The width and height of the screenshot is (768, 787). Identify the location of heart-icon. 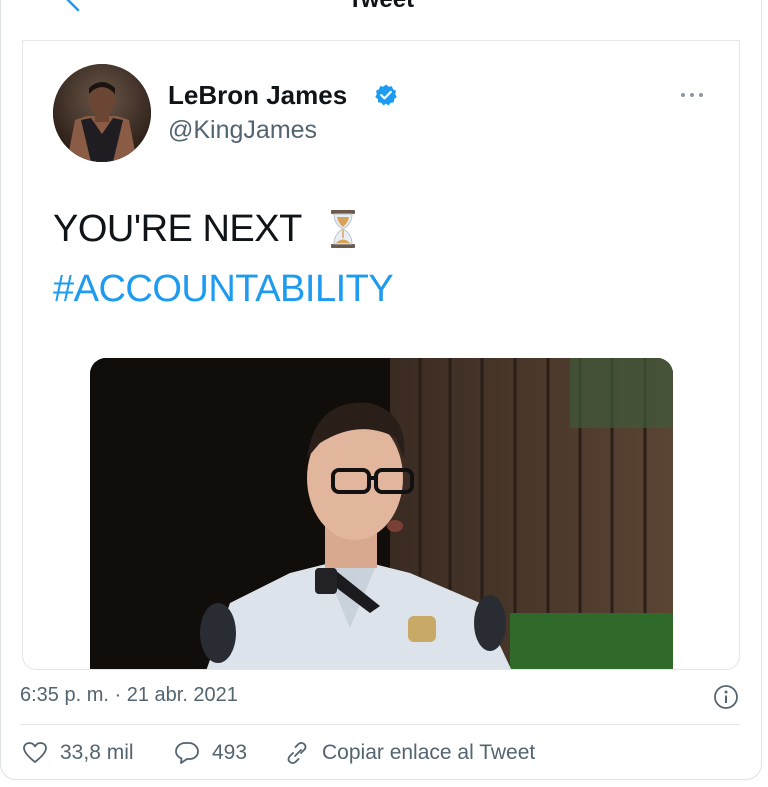
(35, 753).